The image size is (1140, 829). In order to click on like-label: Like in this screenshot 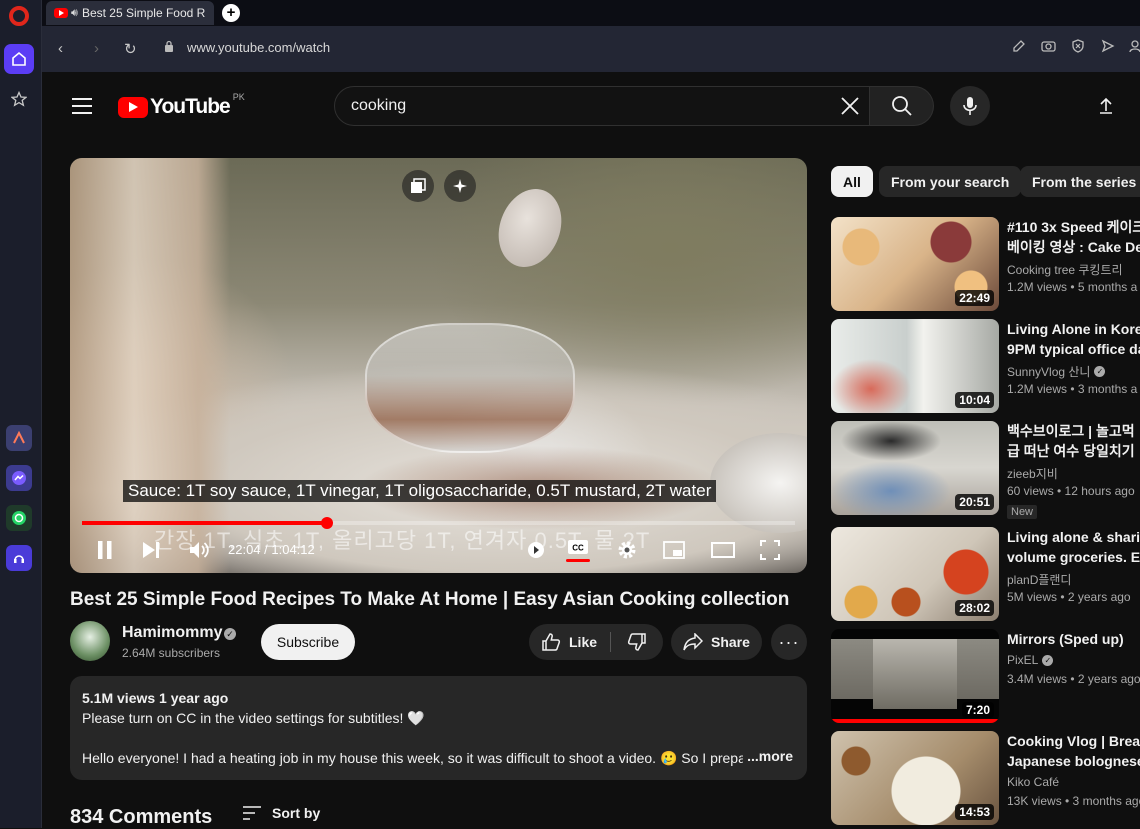, I will do `click(583, 642)`.